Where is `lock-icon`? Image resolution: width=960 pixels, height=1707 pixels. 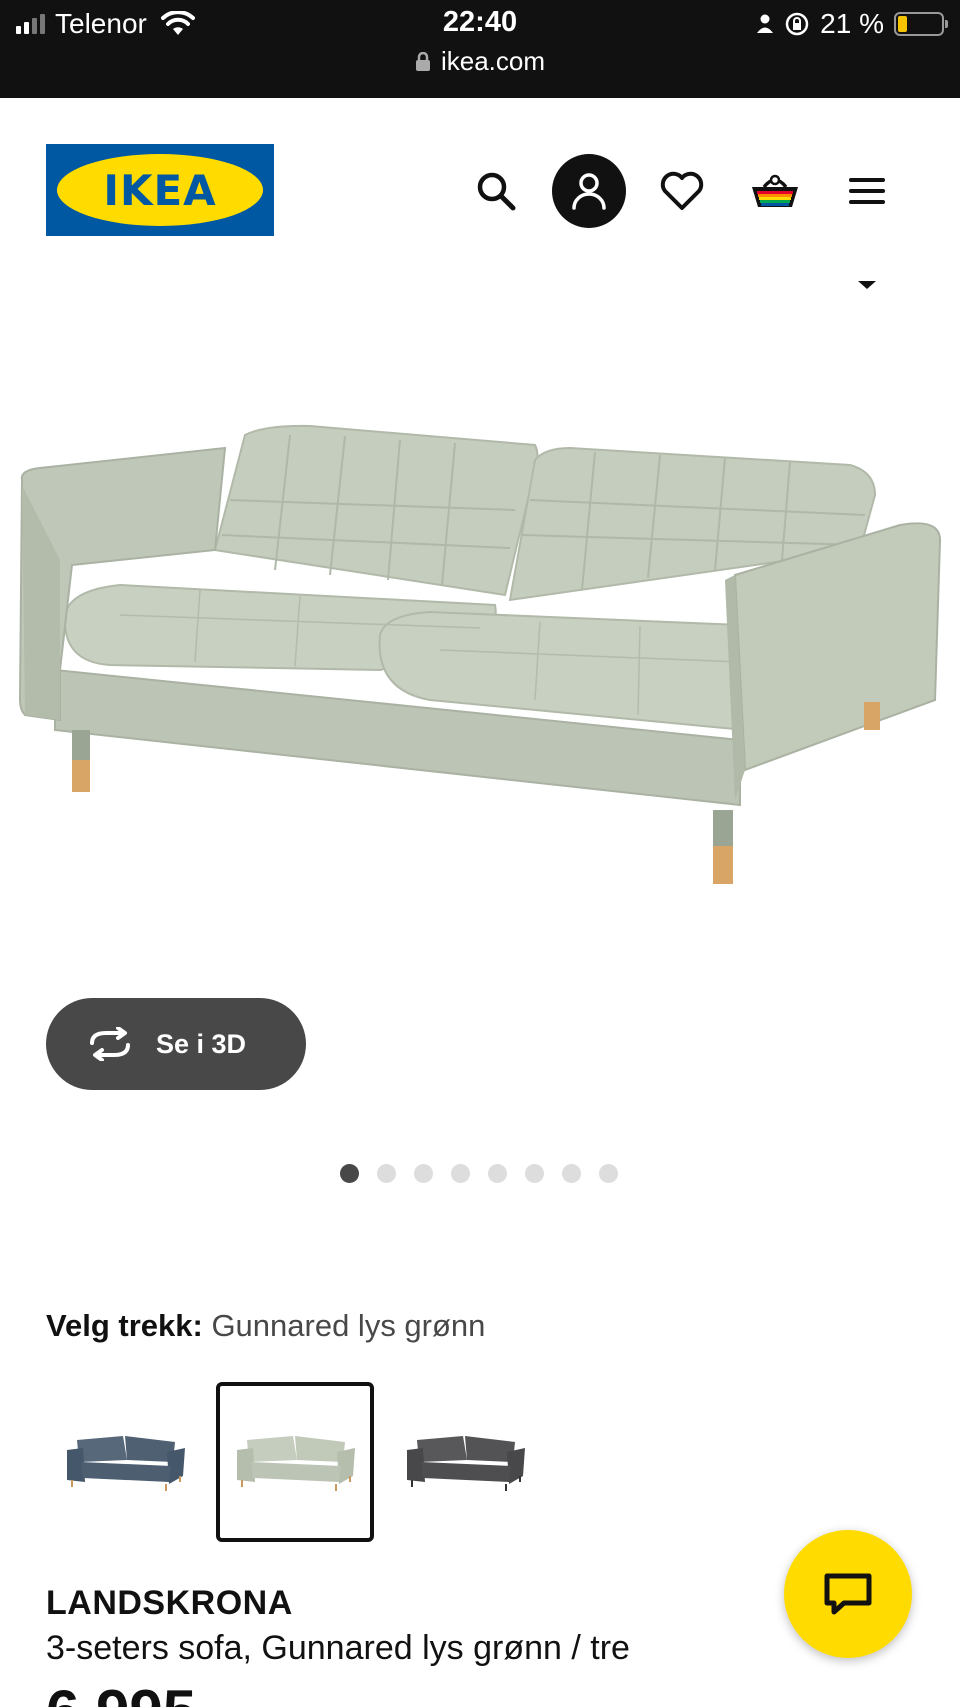 lock-icon is located at coordinates (422, 61).